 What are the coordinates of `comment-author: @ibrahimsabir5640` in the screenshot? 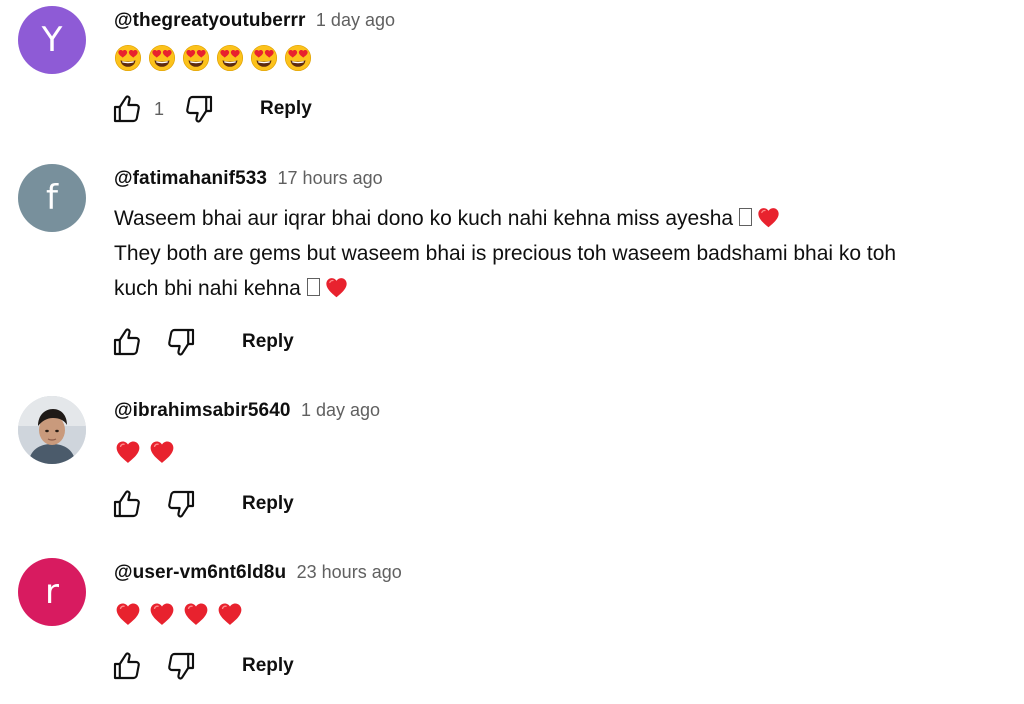 It's located at (202, 410).